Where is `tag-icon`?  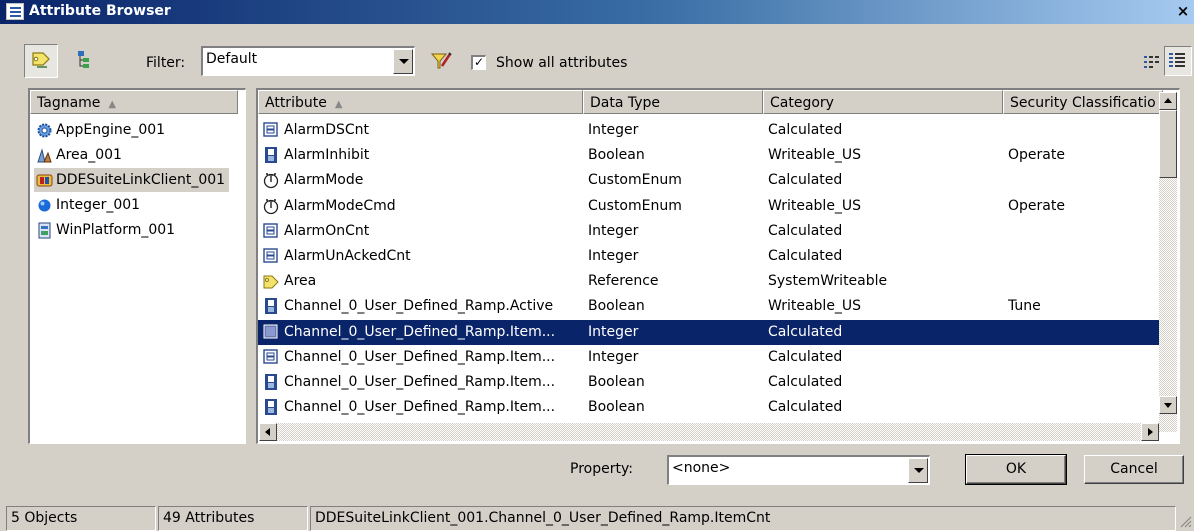
tag-icon is located at coordinates (41, 60).